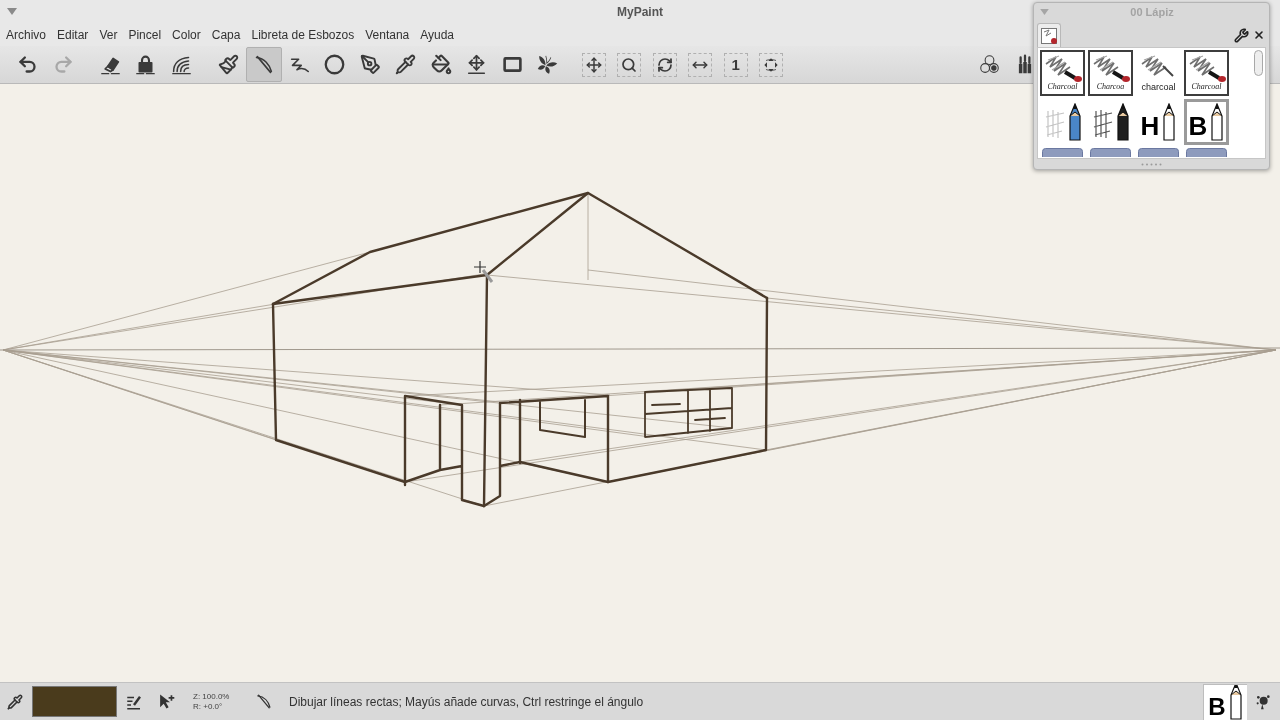  I want to click on expand-arrows-icon, so click(771, 64).